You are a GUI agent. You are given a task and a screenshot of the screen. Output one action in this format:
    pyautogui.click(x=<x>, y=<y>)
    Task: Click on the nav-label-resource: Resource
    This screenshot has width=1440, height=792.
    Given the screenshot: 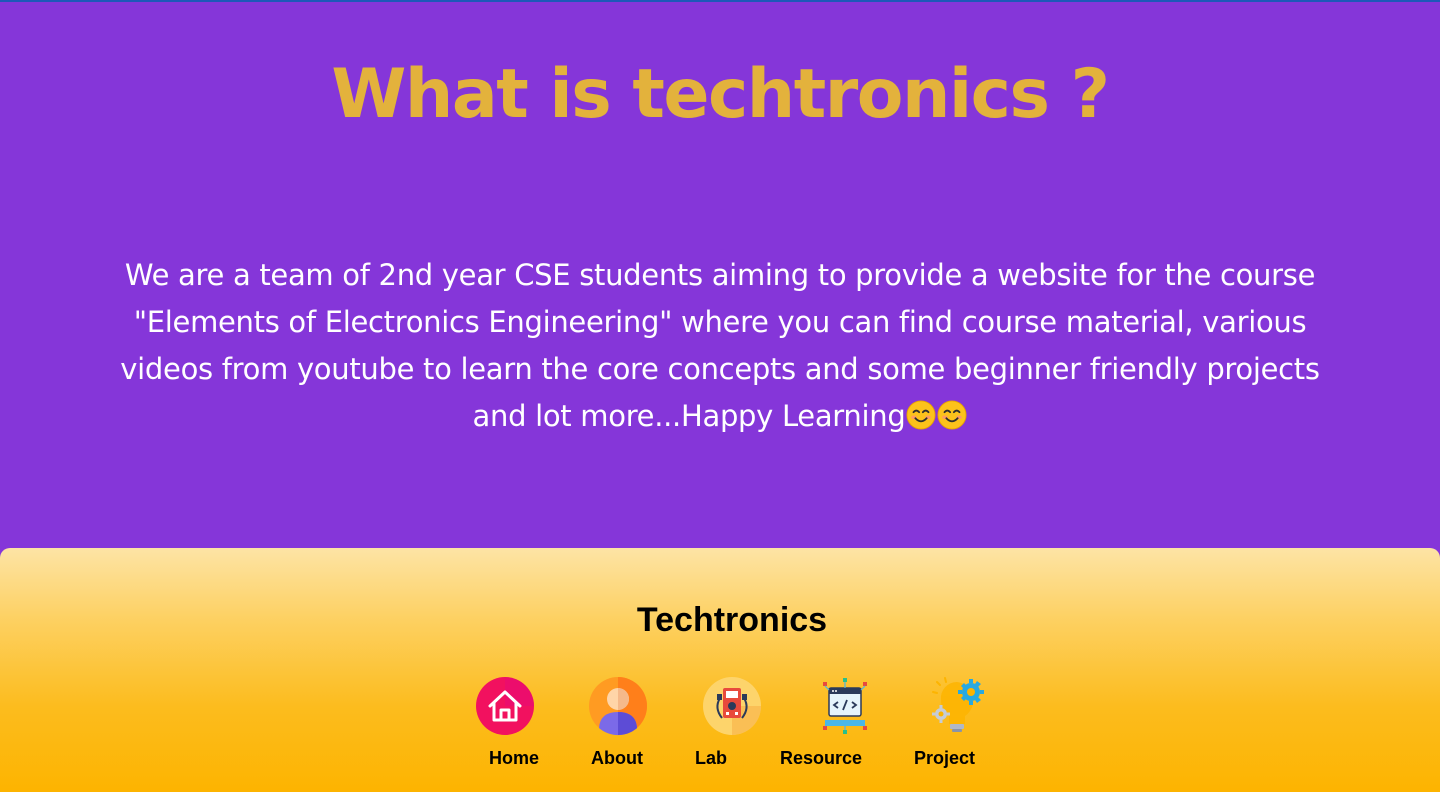 What is the action you would take?
    pyautogui.click(x=821, y=758)
    